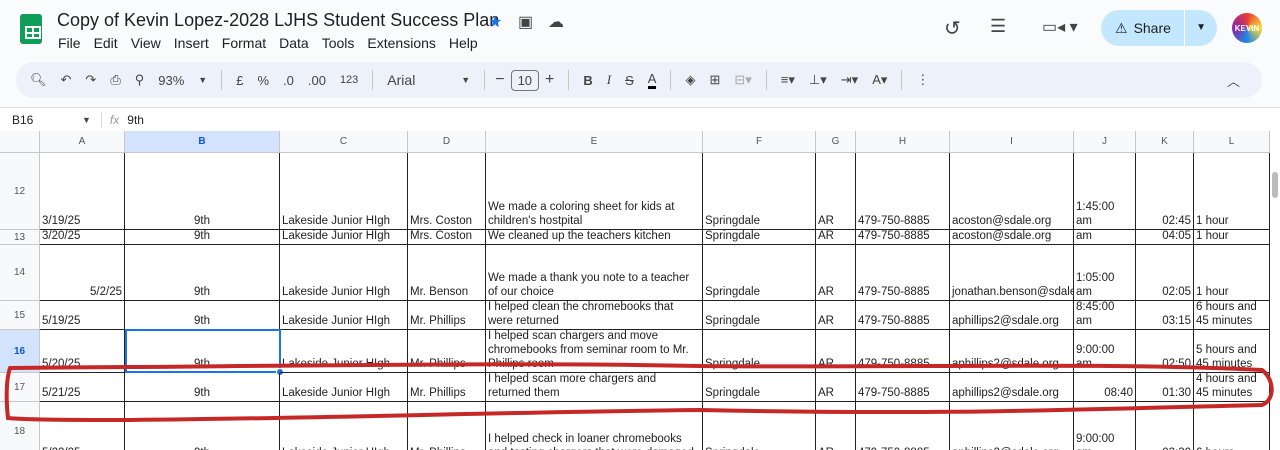 This screenshot has width=1280, height=450. I want to click on cell-g12: AR, so click(836, 191).